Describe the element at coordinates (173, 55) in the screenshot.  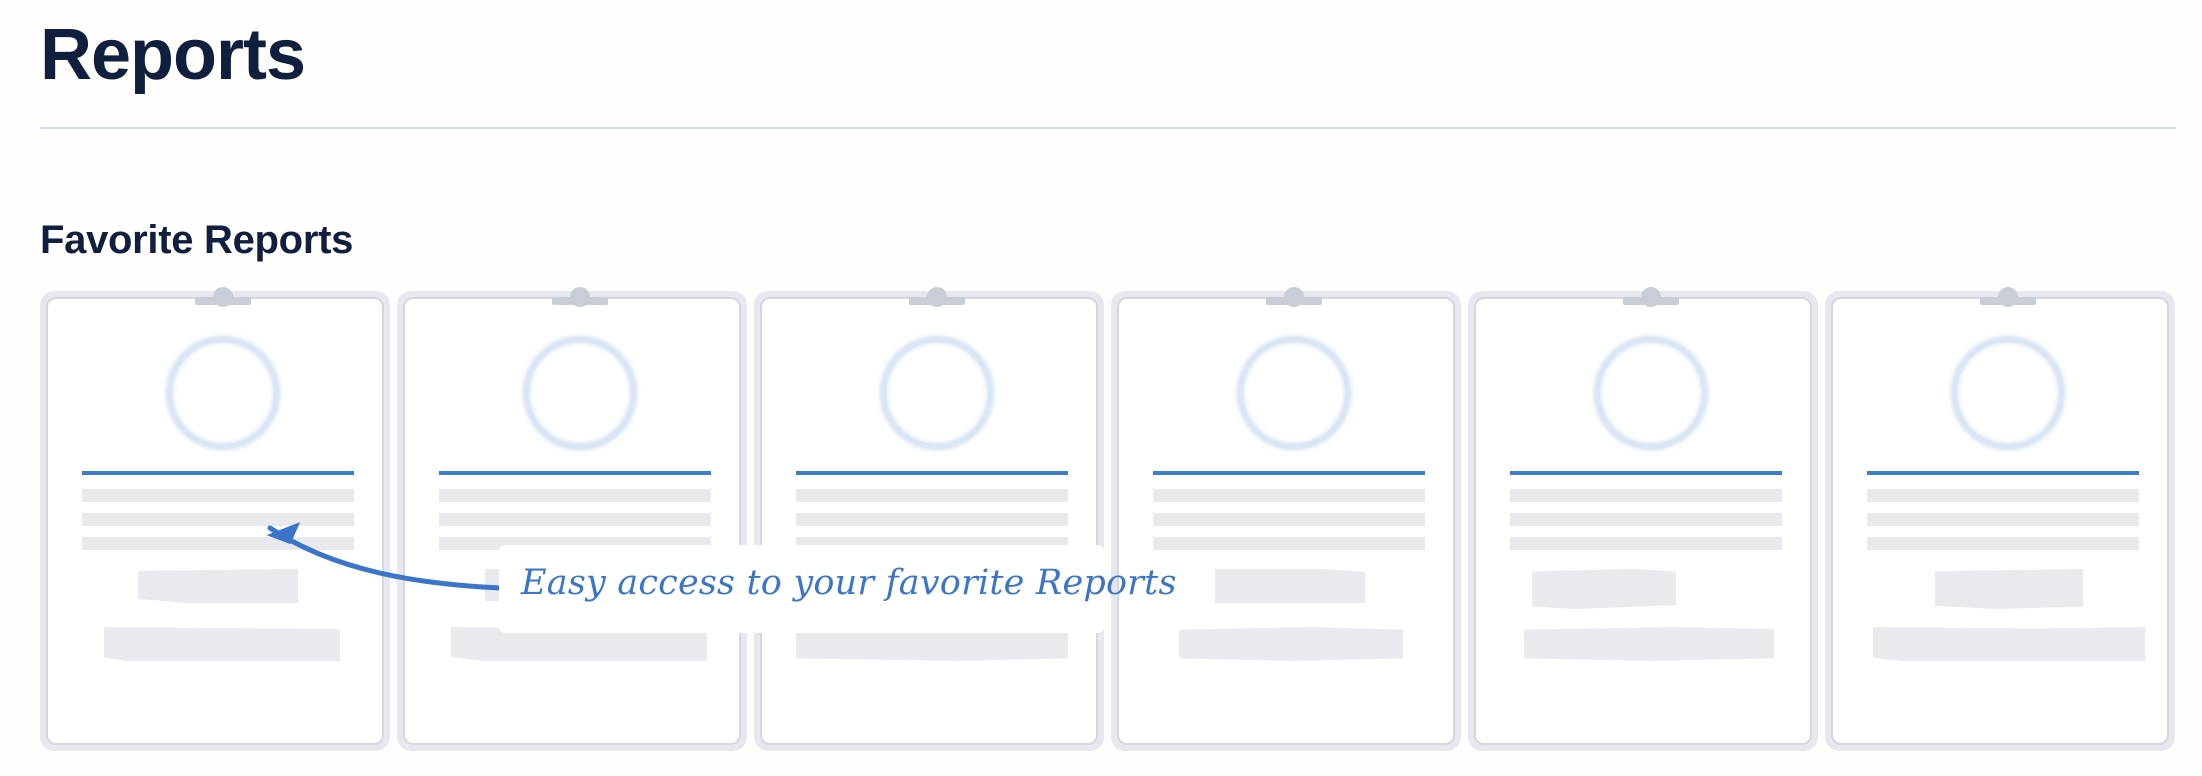
I see `page-title: Reports` at that location.